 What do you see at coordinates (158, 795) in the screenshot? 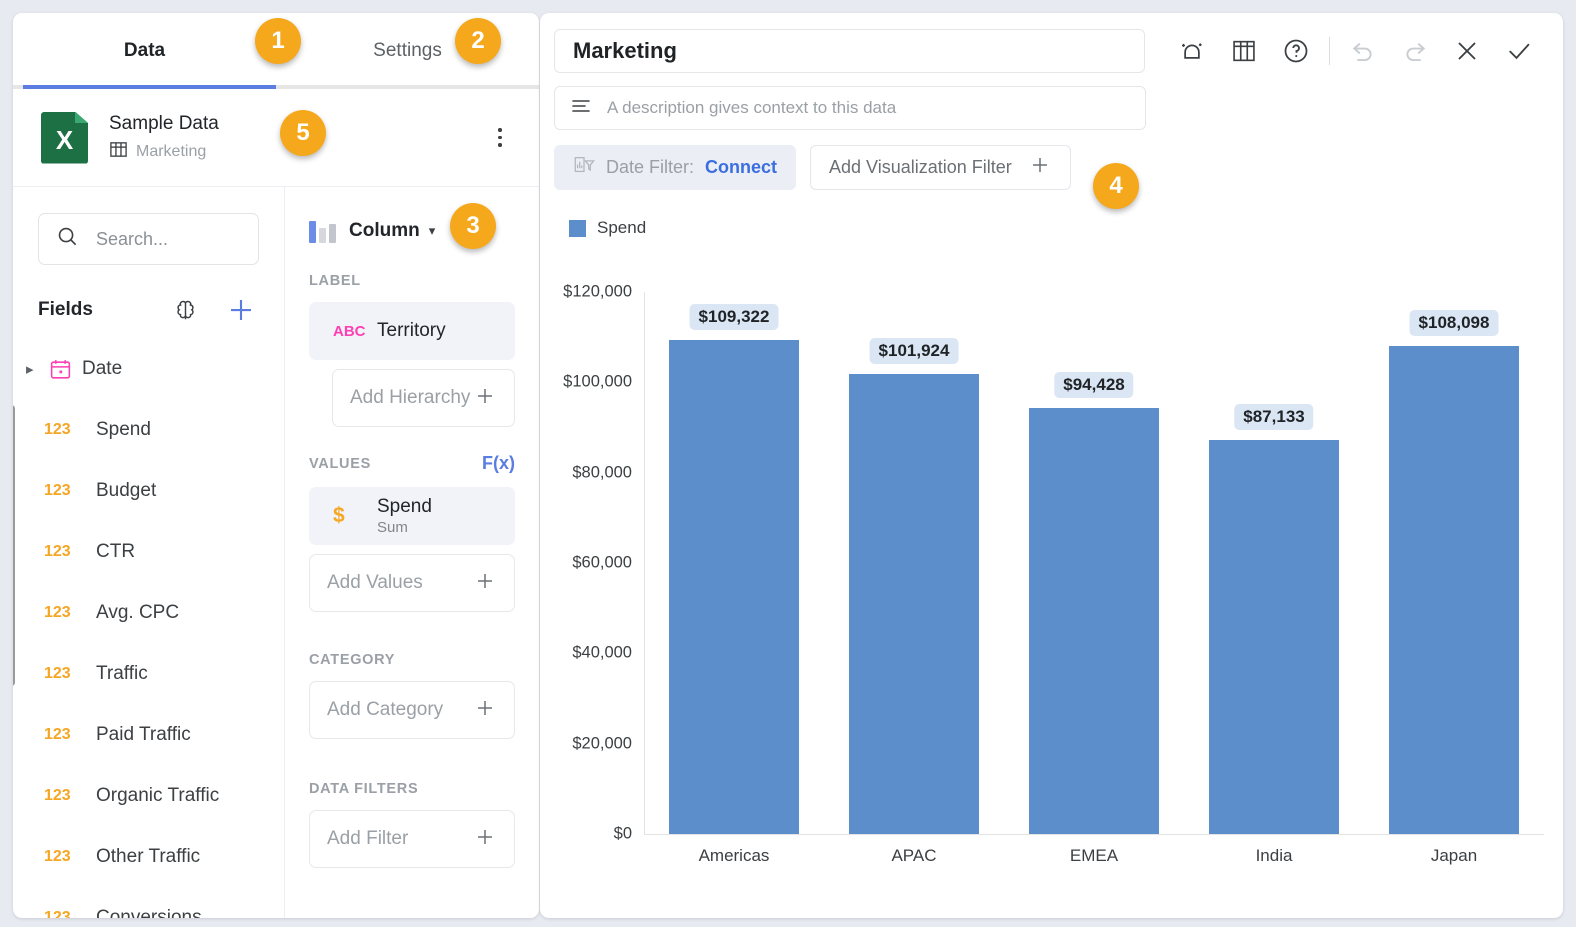
I see `field-label: Organic Traffic` at bounding box center [158, 795].